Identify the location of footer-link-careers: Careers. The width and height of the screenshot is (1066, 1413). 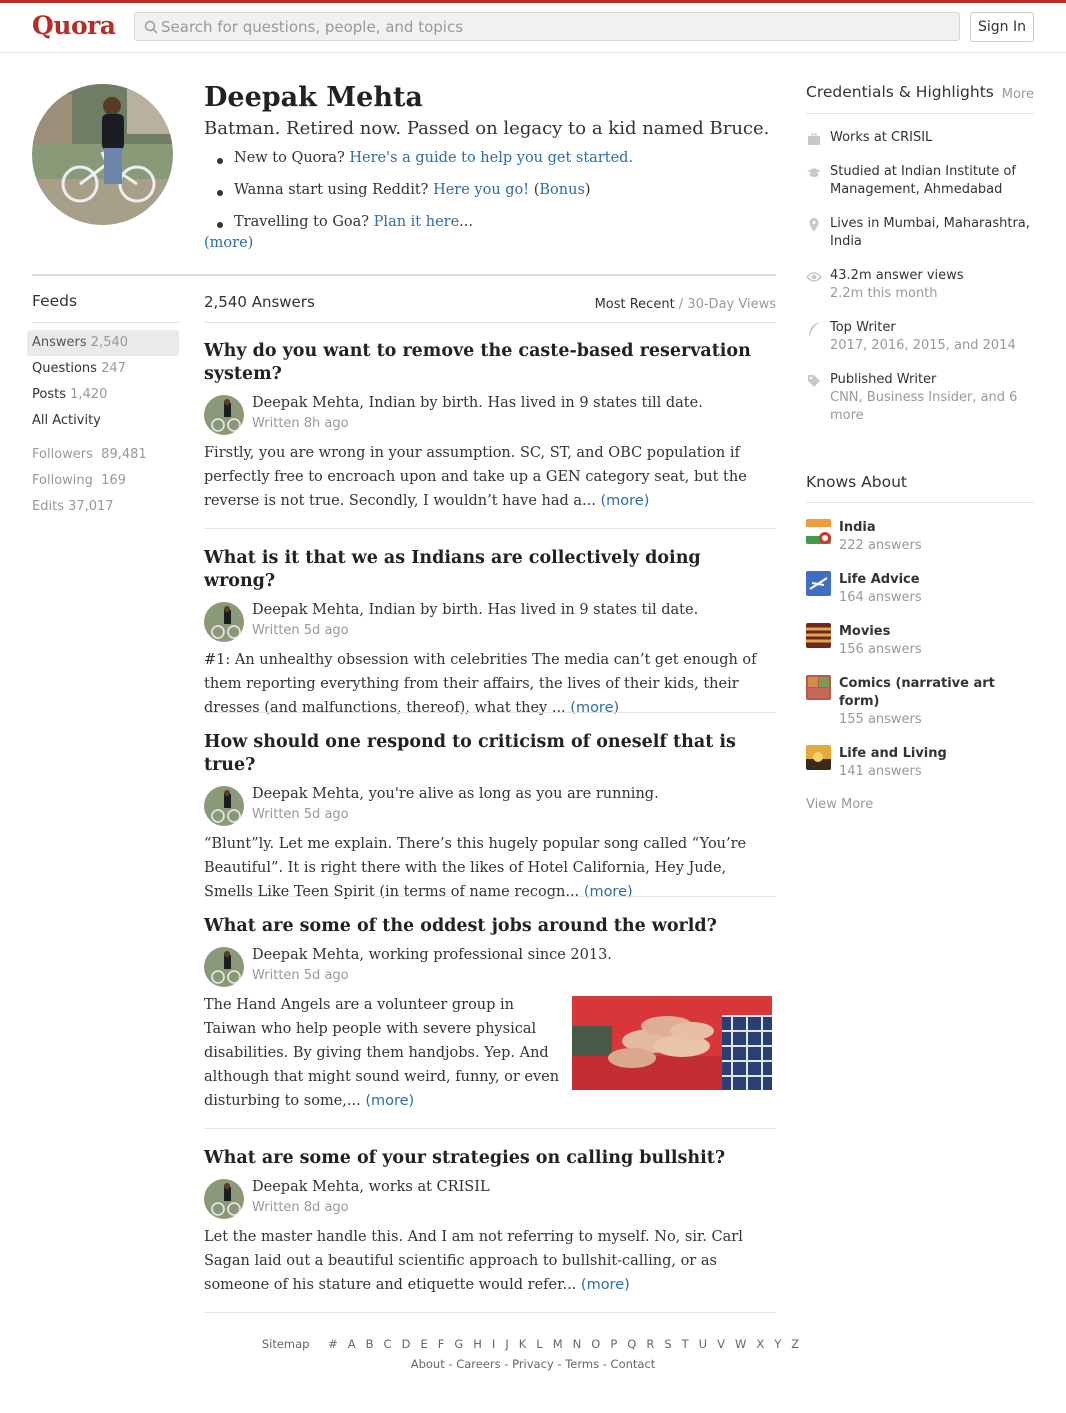
(478, 1364).